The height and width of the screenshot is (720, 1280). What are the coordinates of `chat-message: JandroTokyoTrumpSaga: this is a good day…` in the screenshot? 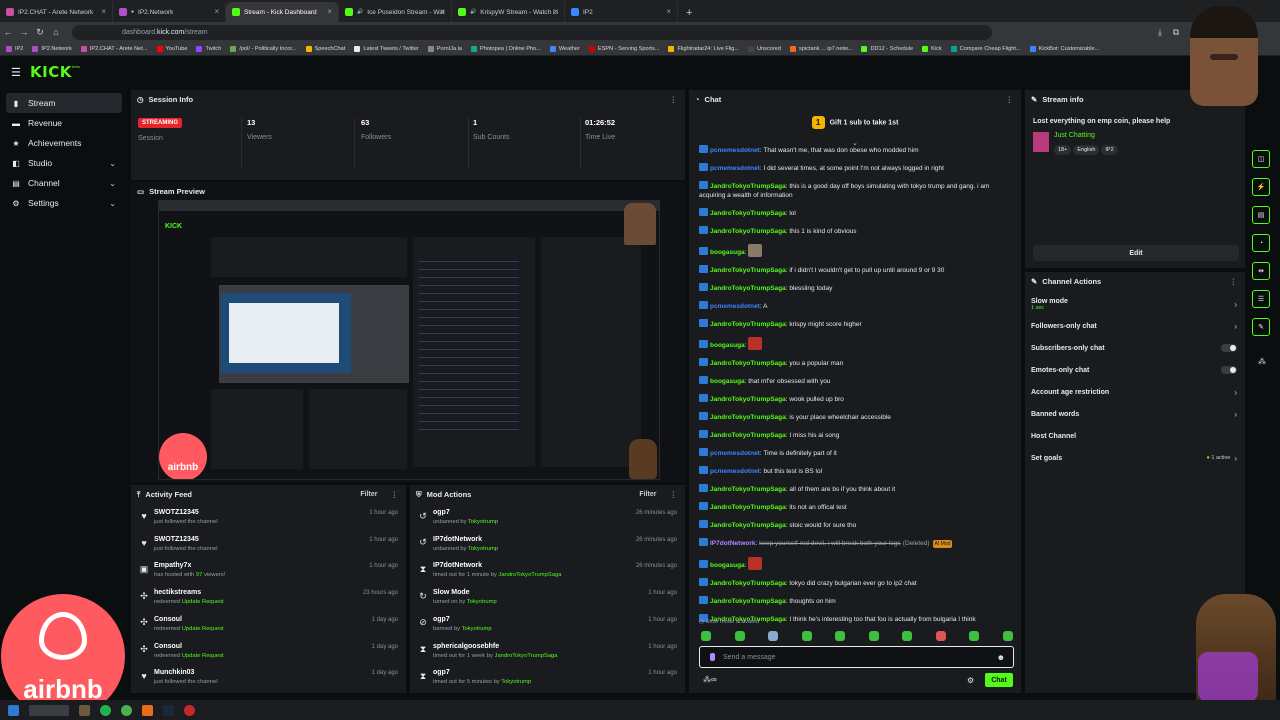 It's located at (855, 190).